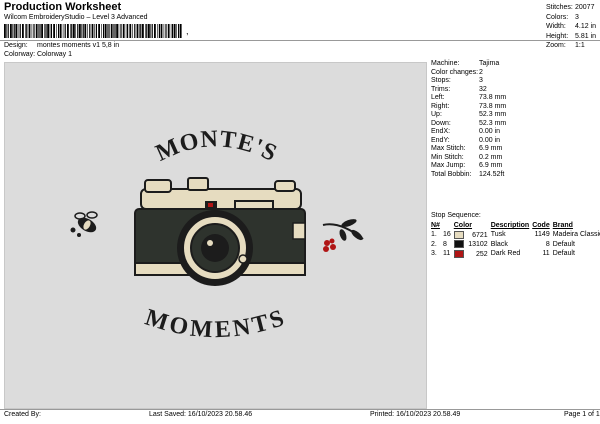  Describe the element at coordinates (468, 132) in the screenshot. I see `param-row: EndX: 0.00 in` at that location.